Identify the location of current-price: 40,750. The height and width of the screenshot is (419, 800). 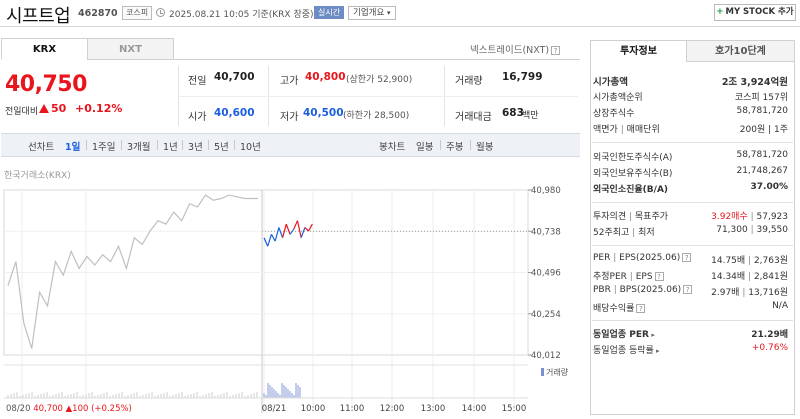
(46, 84).